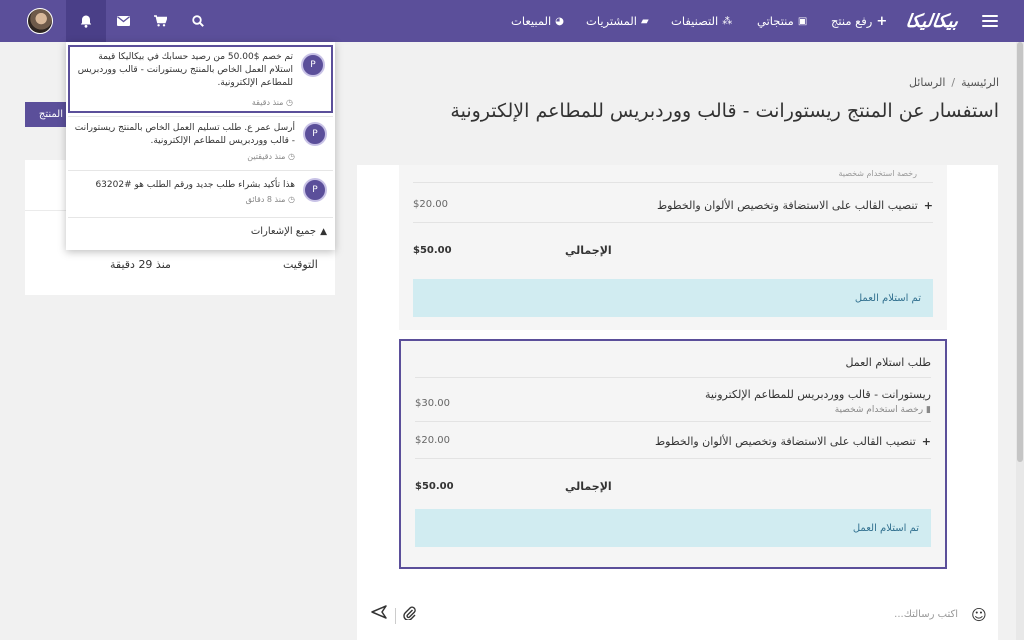 This screenshot has width=1024, height=640. I want to click on paperclip-icon, so click(409, 615).